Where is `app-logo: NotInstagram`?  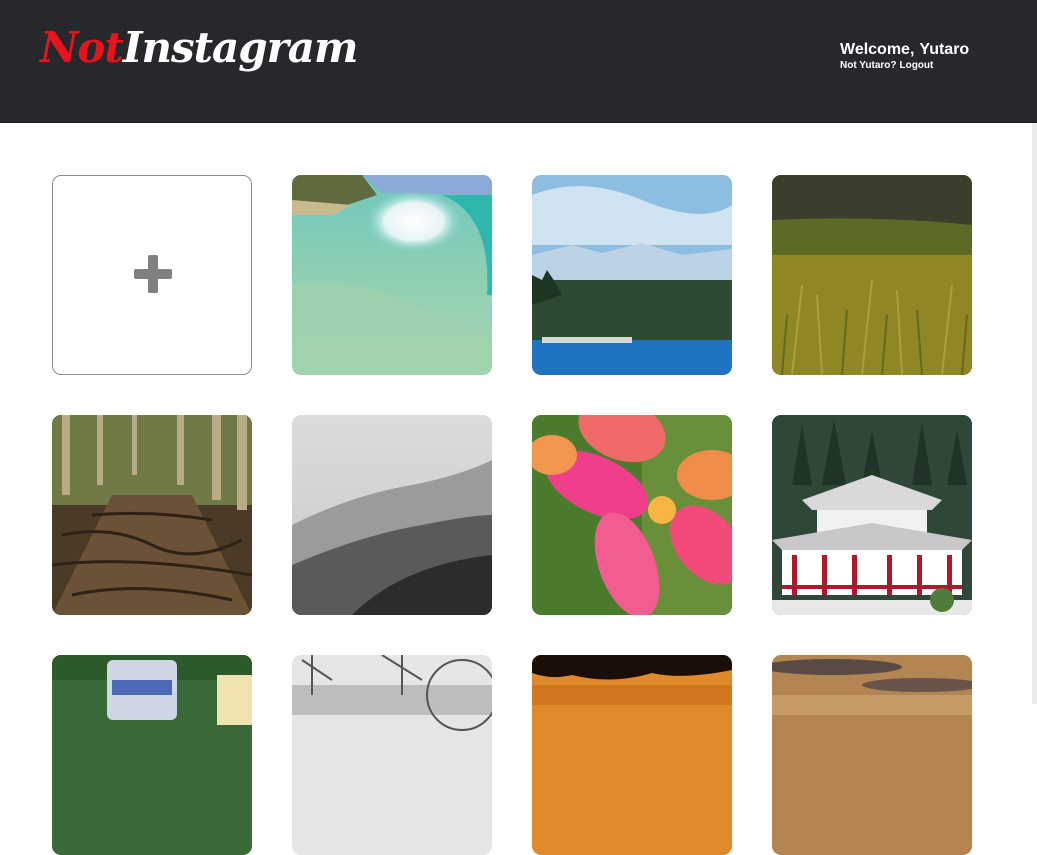
app-logo: NotInstagram is located at coordinates (199, 48).